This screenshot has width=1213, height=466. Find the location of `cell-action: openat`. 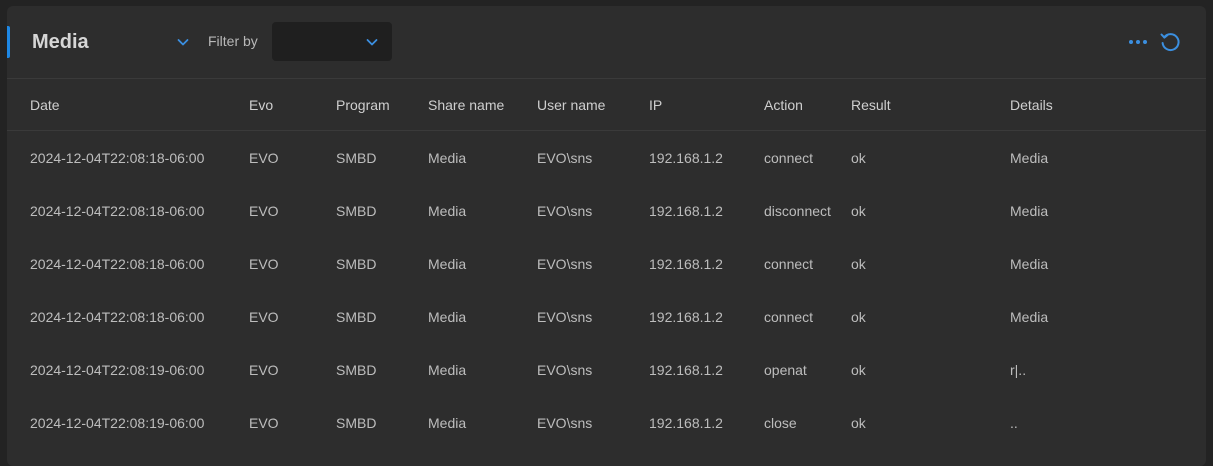

cell-action: openat is located at coordinates (785, 369).